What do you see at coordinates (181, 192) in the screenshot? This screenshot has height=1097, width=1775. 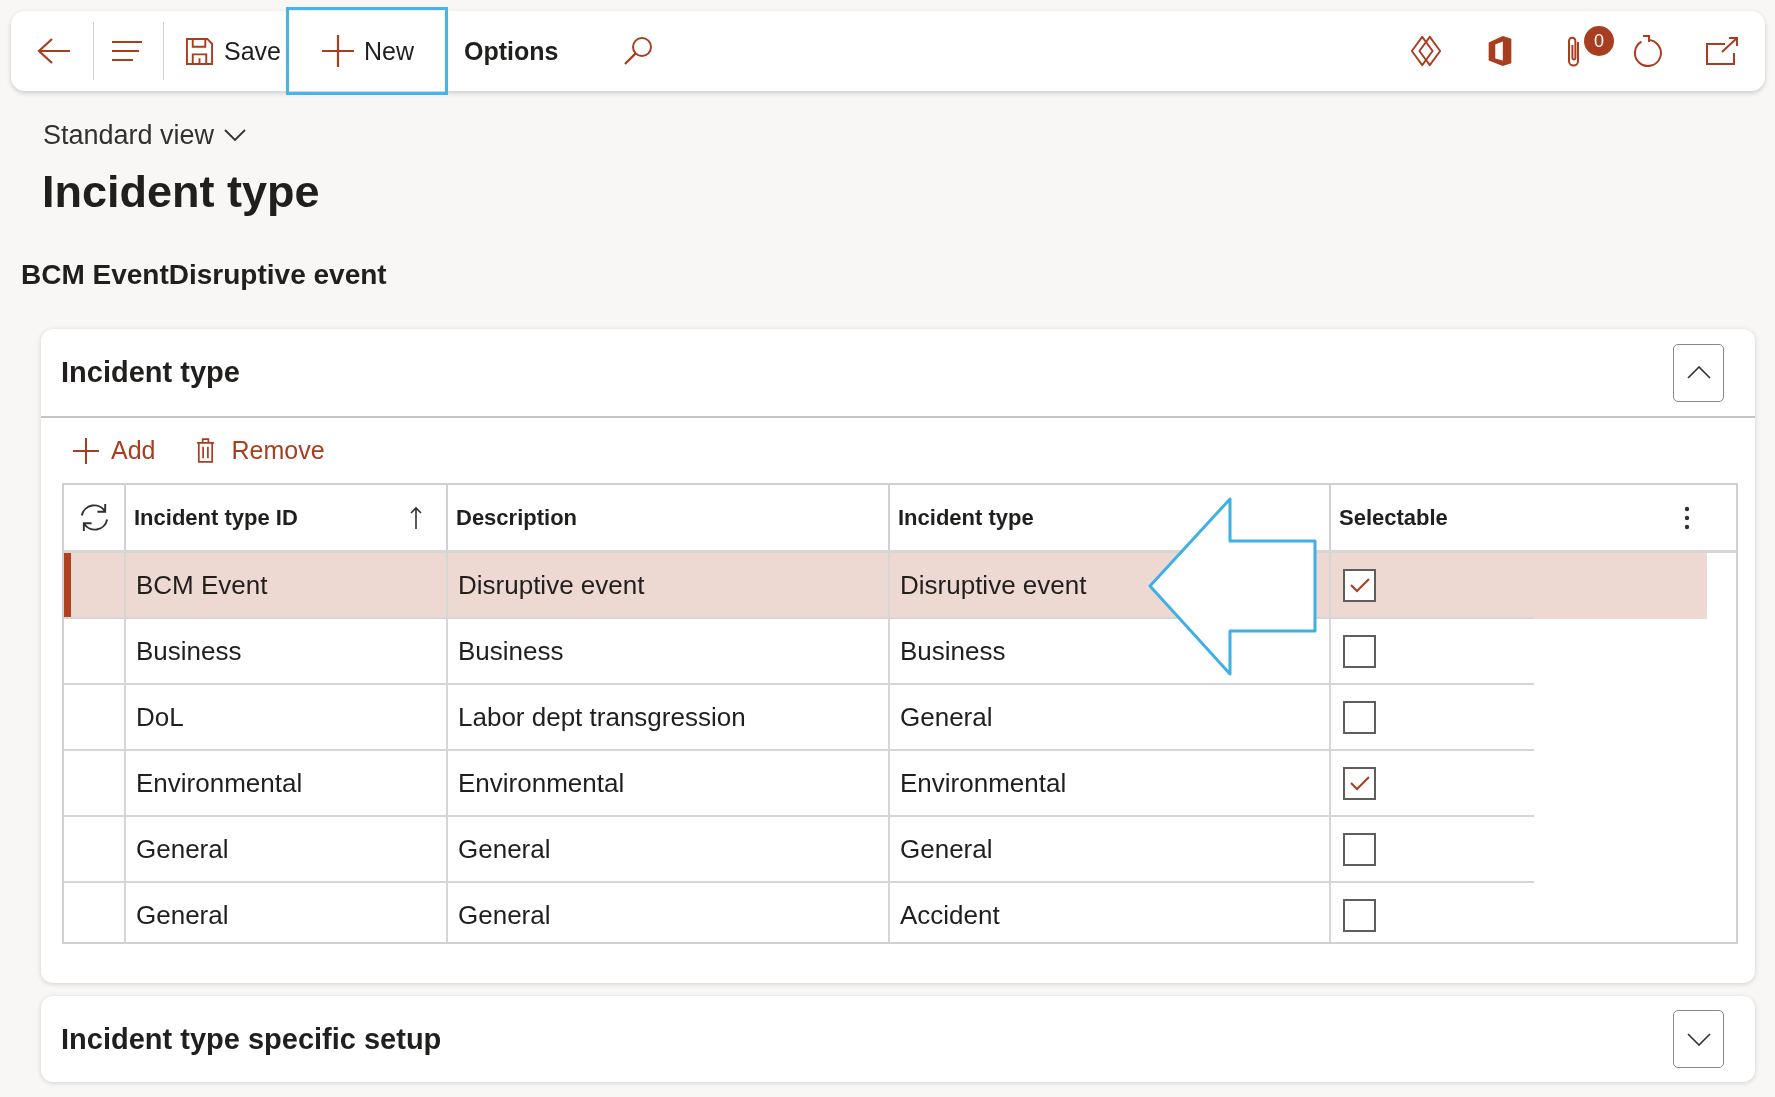 I see `page-title: Incident type` at bounding box center [181, 192].